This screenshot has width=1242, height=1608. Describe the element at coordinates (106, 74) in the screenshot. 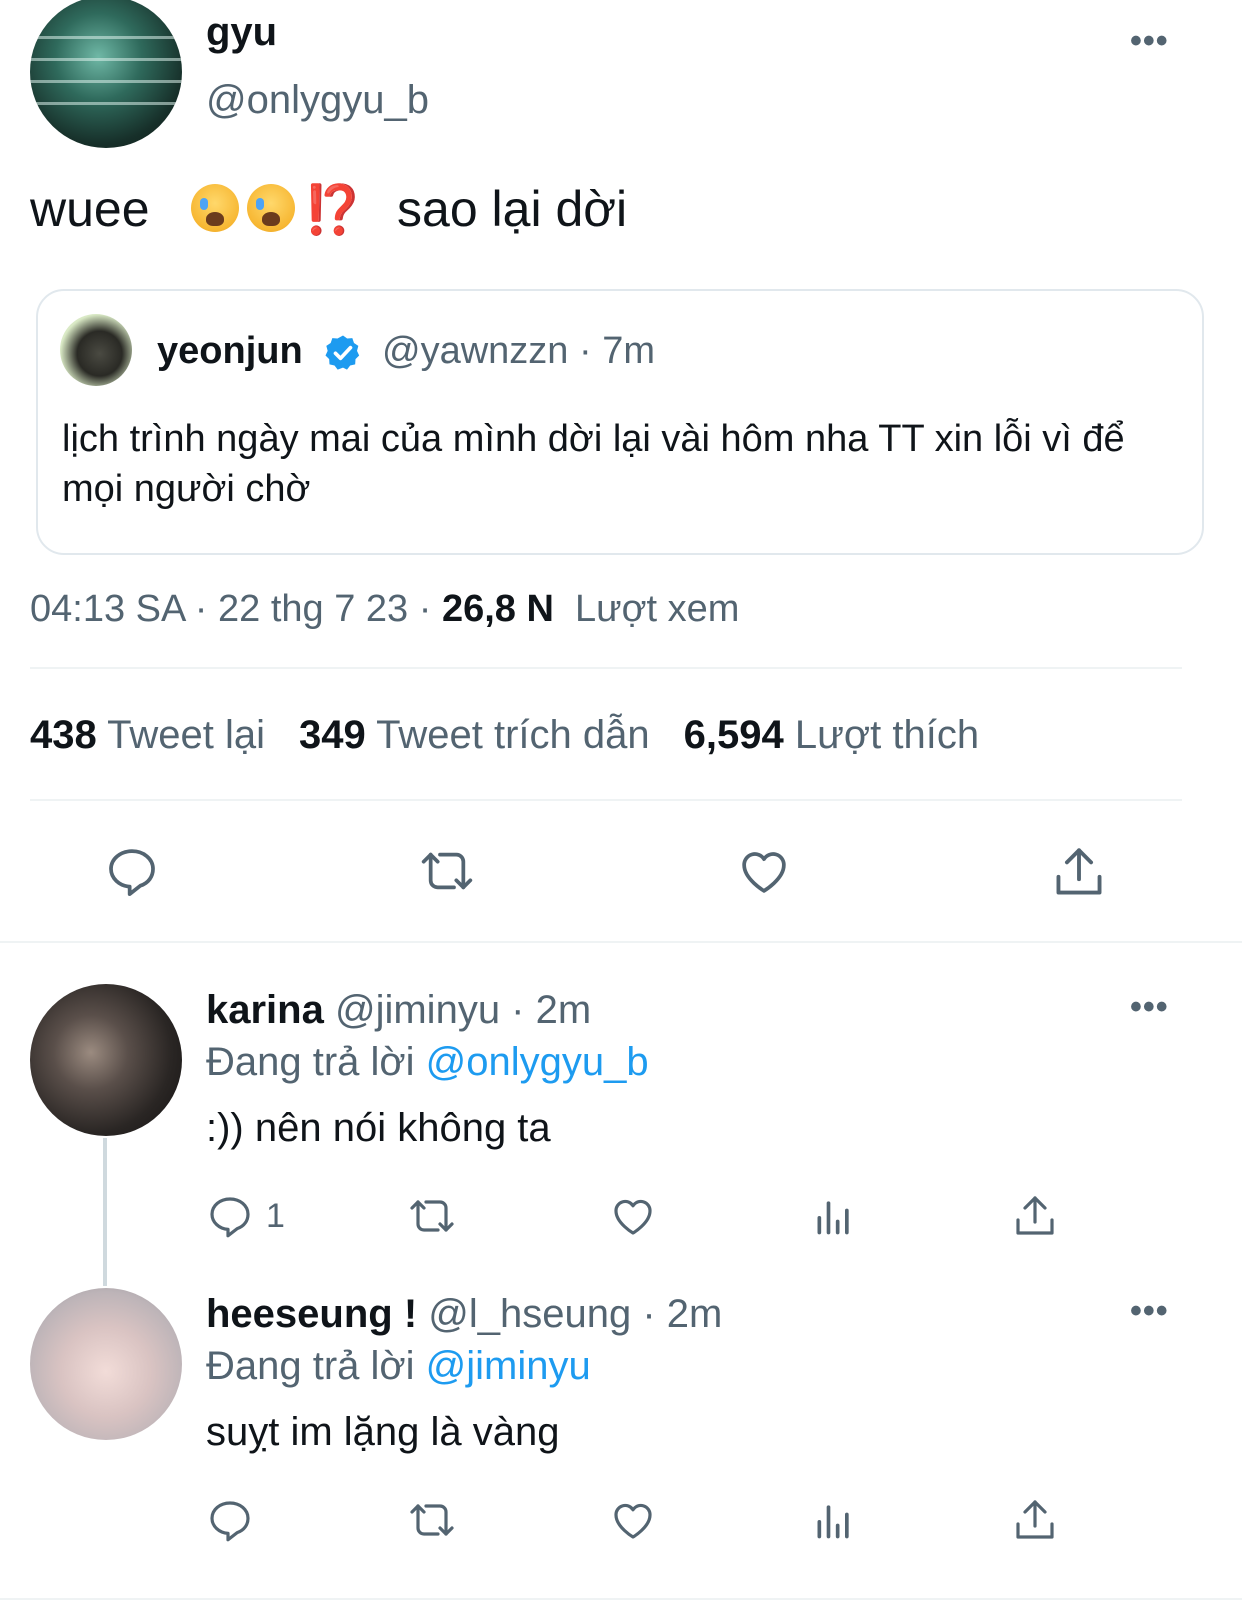

I see `author-avatar` at that location.